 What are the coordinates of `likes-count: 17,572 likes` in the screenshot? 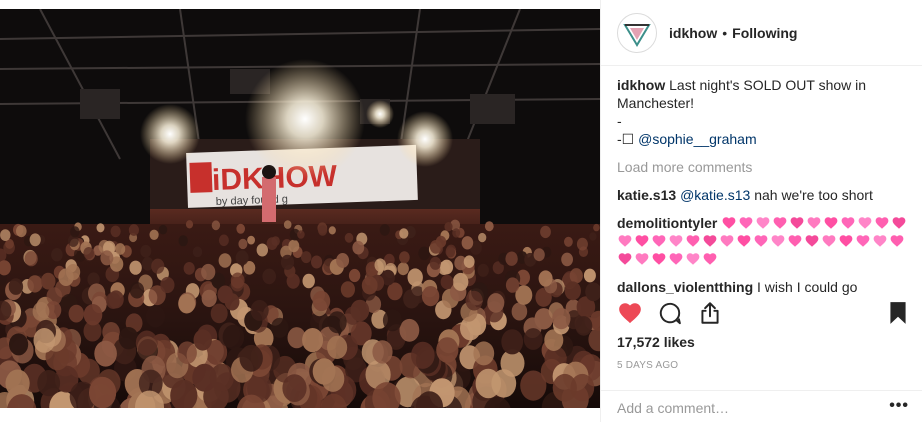 It's located at (656, 342).